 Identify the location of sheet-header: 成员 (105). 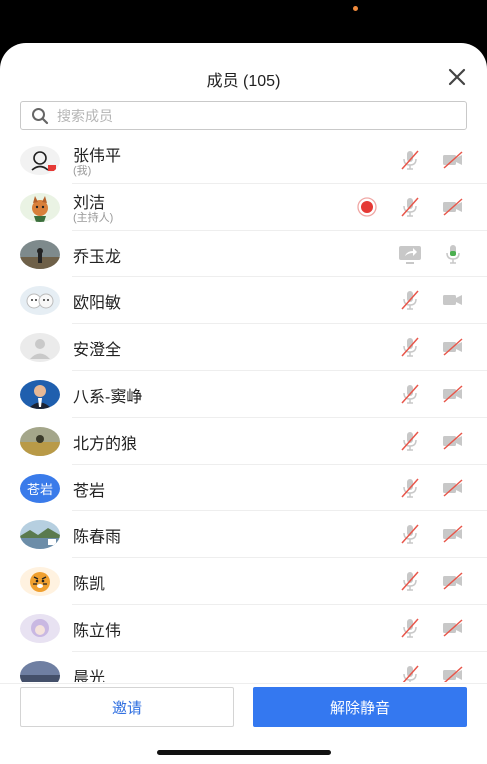
(243, 72).